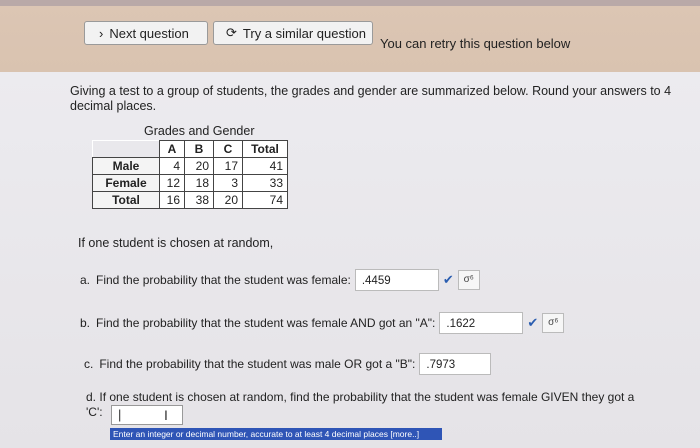  I want to click on part-d-answer-input, so click(147, 415).